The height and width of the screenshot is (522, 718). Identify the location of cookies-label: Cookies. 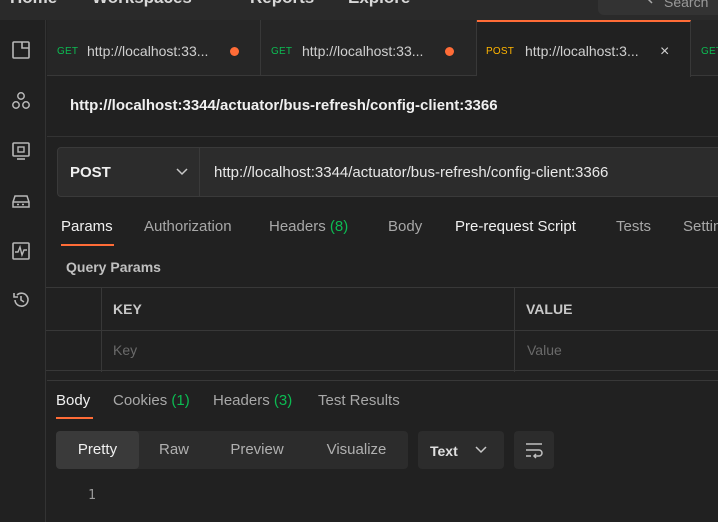
(140, 400).